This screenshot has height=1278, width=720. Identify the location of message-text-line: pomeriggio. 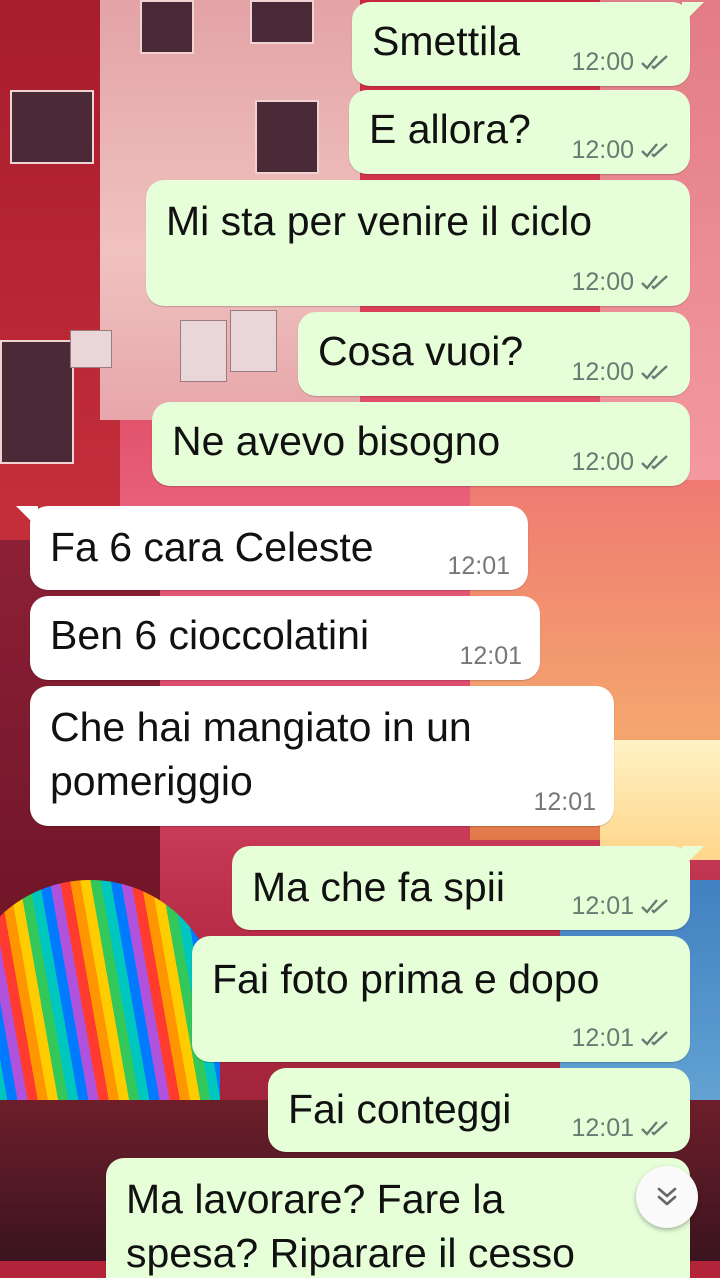
(151, 781).